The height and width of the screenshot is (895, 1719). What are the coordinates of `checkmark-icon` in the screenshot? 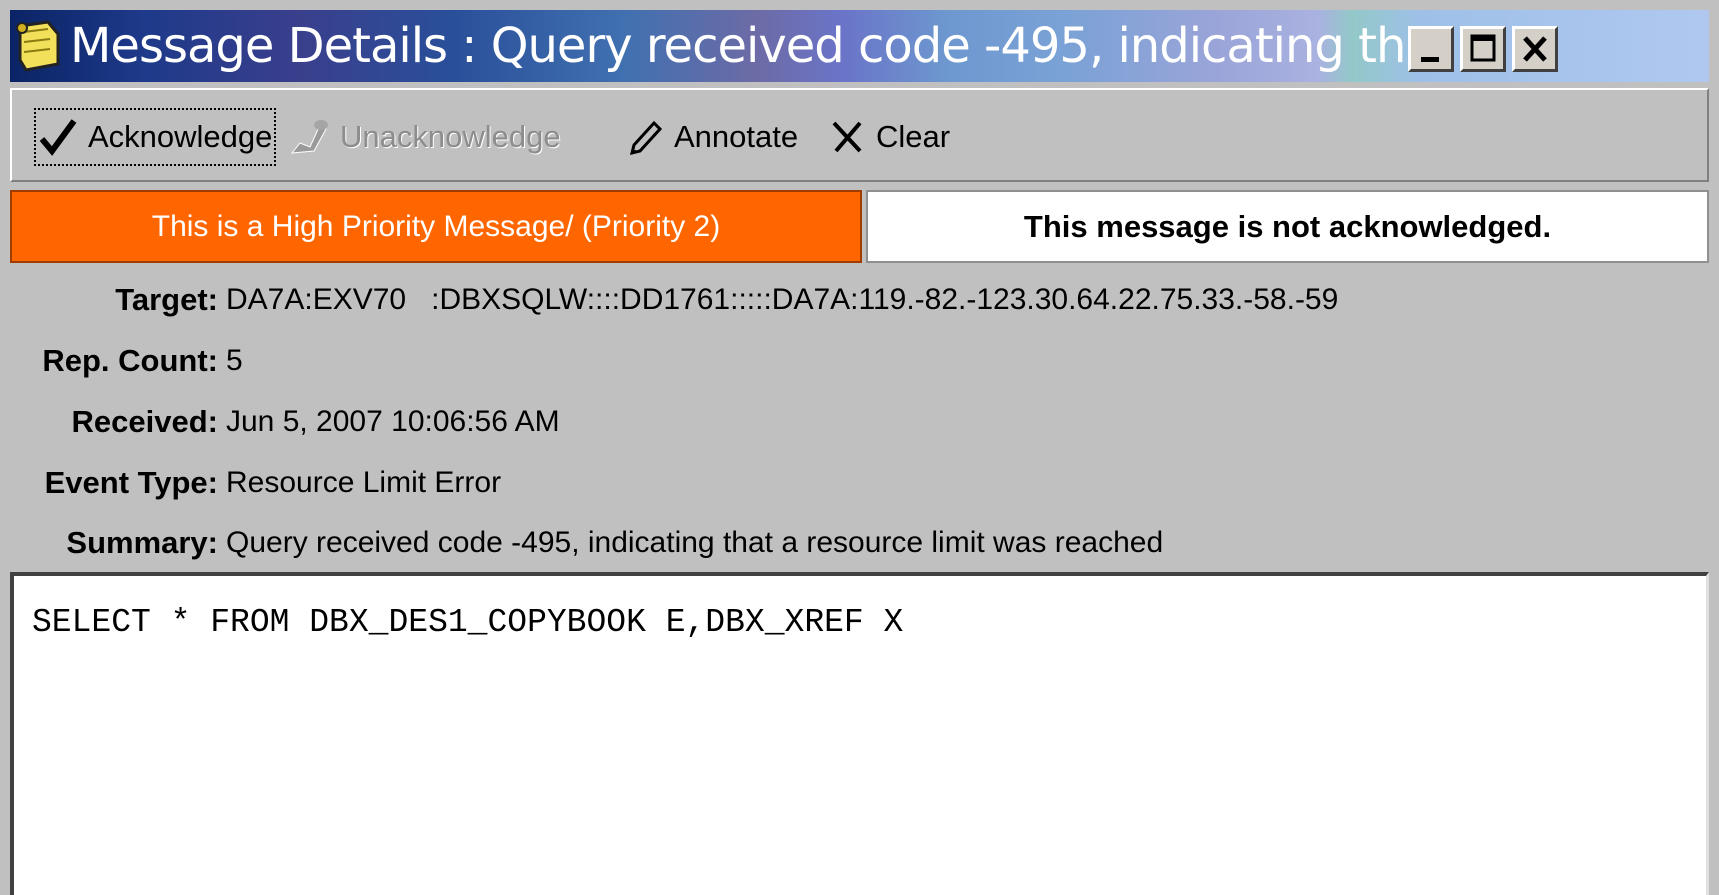 It's located at (58, 137).